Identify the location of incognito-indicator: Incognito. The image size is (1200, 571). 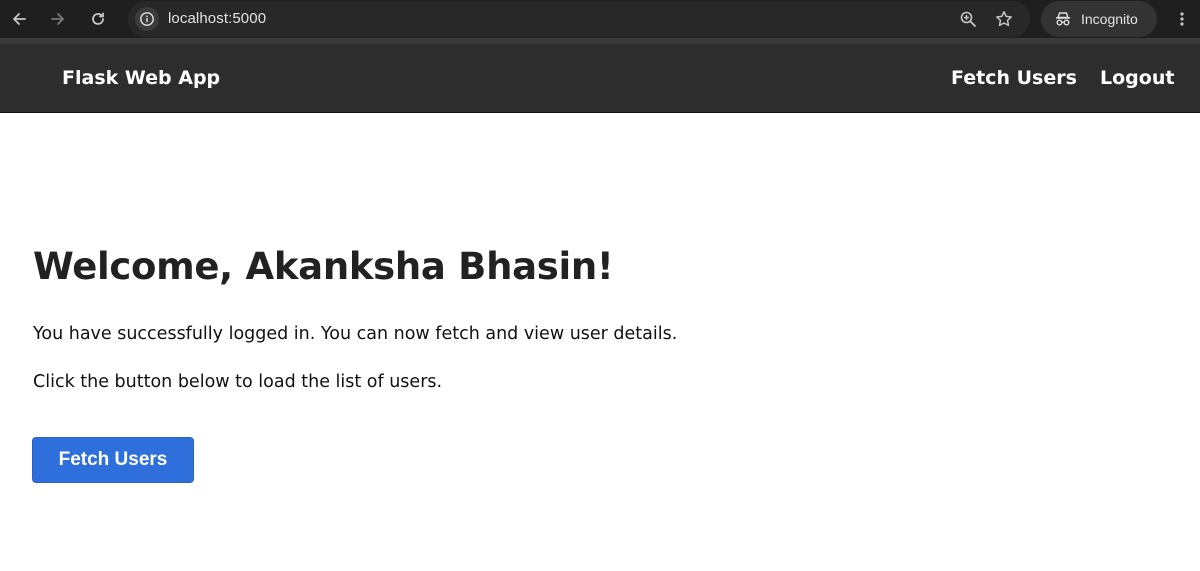
(1099, 19).